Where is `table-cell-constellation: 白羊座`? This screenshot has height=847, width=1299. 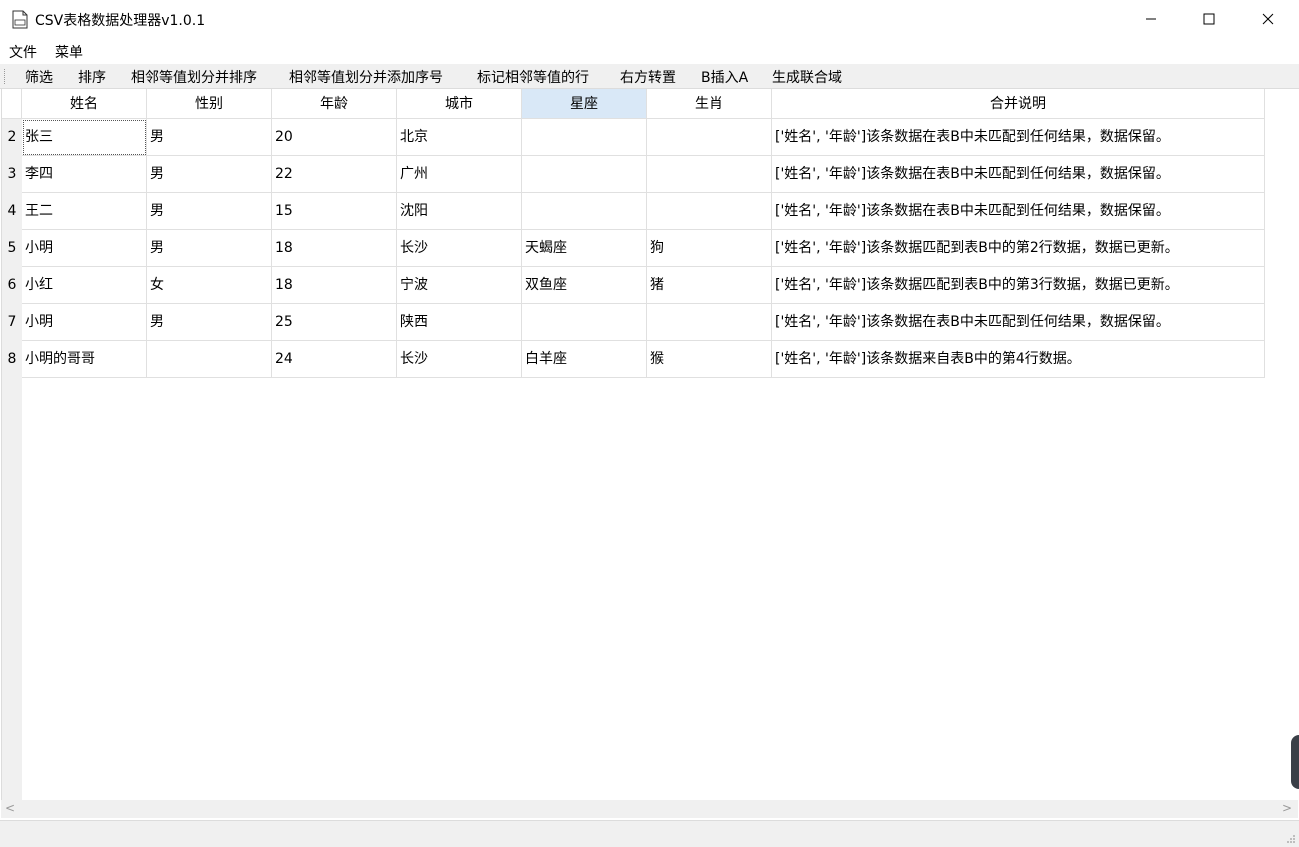
table-cell-constellation: 白羊座 is located at coordinates (584, 359).